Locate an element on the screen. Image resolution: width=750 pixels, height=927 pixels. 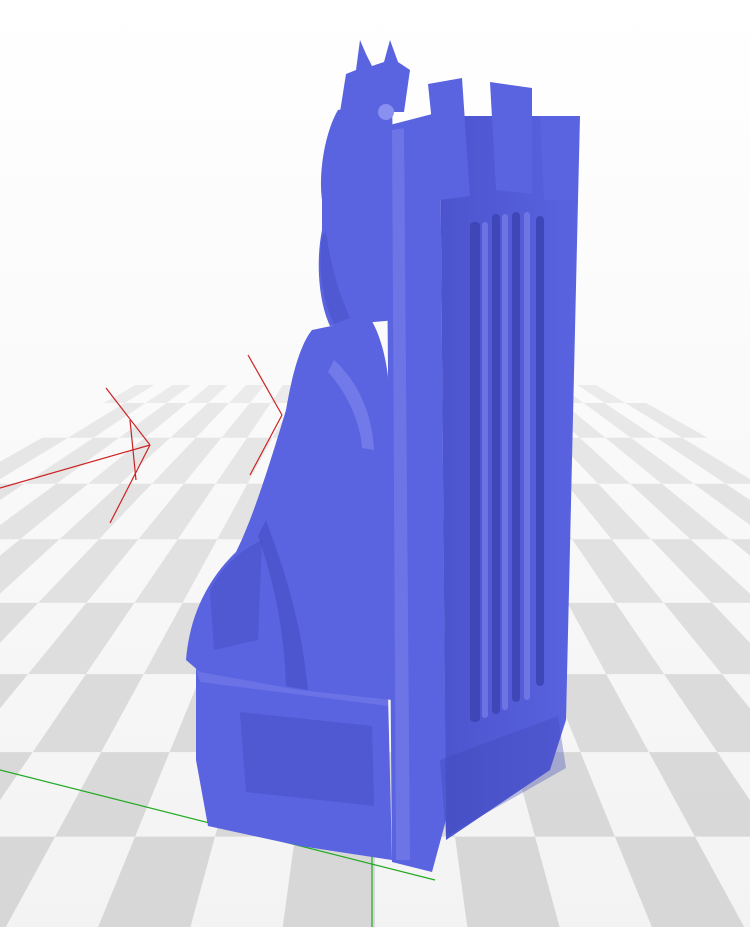
throne-top-right is located at coordinates (559, 158).